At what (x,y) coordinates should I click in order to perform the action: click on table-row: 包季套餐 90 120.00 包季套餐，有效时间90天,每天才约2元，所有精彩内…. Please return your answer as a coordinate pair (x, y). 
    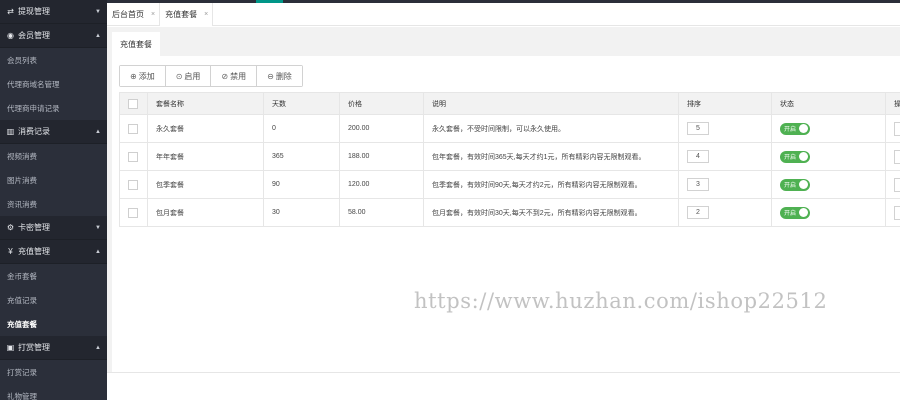
    Looking at the image, I should click on (509, 184).